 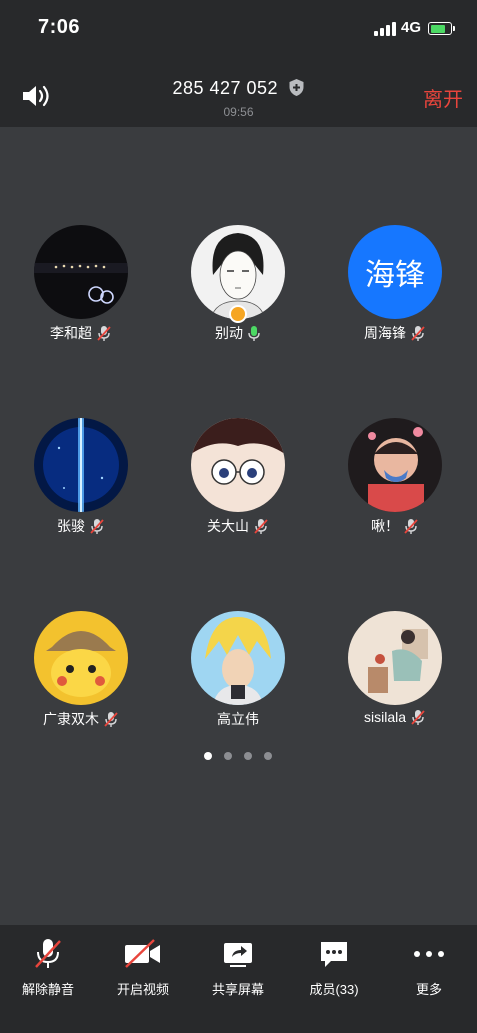 I want to click on share-screen-icon, so click(x=238, y=955).